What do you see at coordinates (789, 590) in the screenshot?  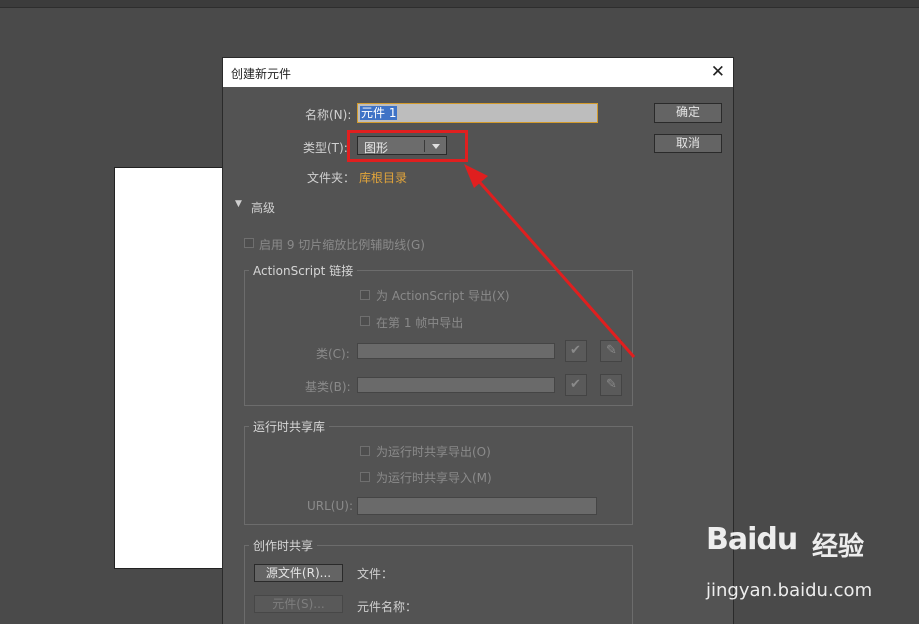 I see `watermark-url: jingyan.baidu.com` at bounding box center [789, 590].